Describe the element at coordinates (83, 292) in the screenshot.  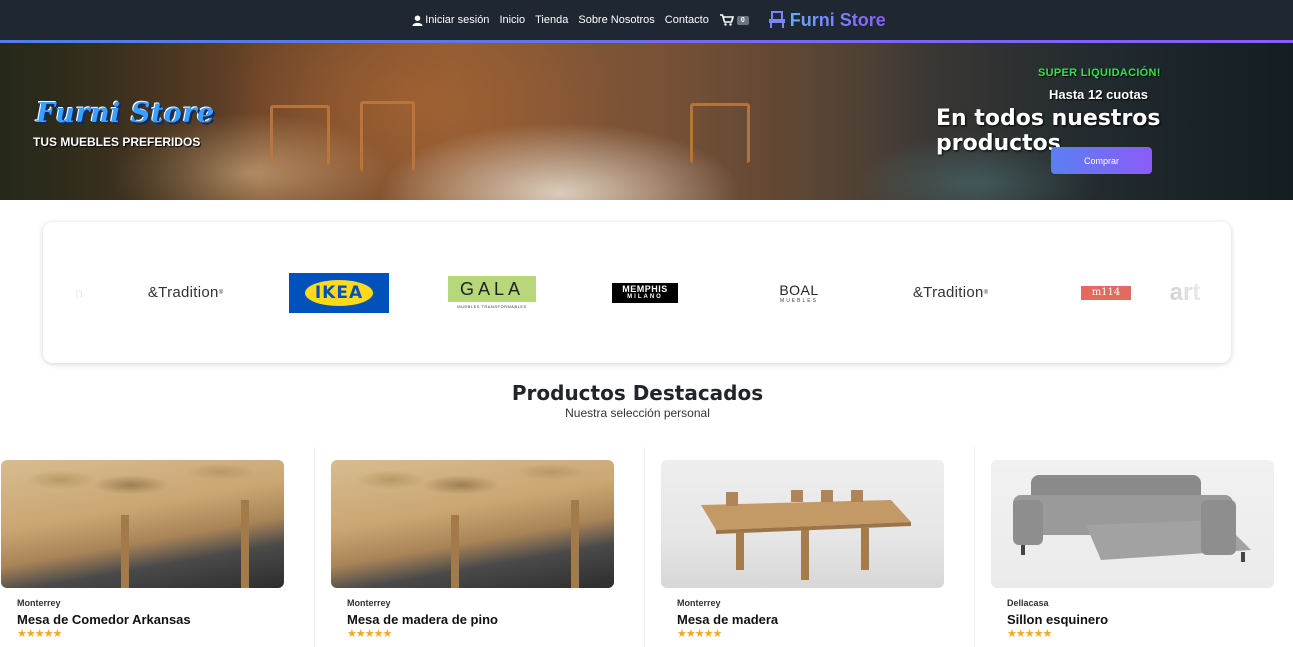
I see `carousel-fade-left` at that location.